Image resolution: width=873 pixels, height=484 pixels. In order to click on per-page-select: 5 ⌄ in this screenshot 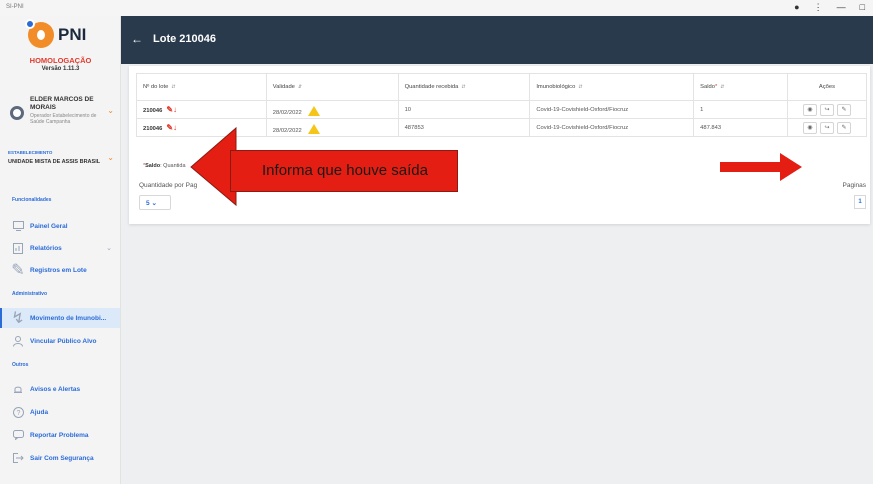, I will do `click(155, 202)`.